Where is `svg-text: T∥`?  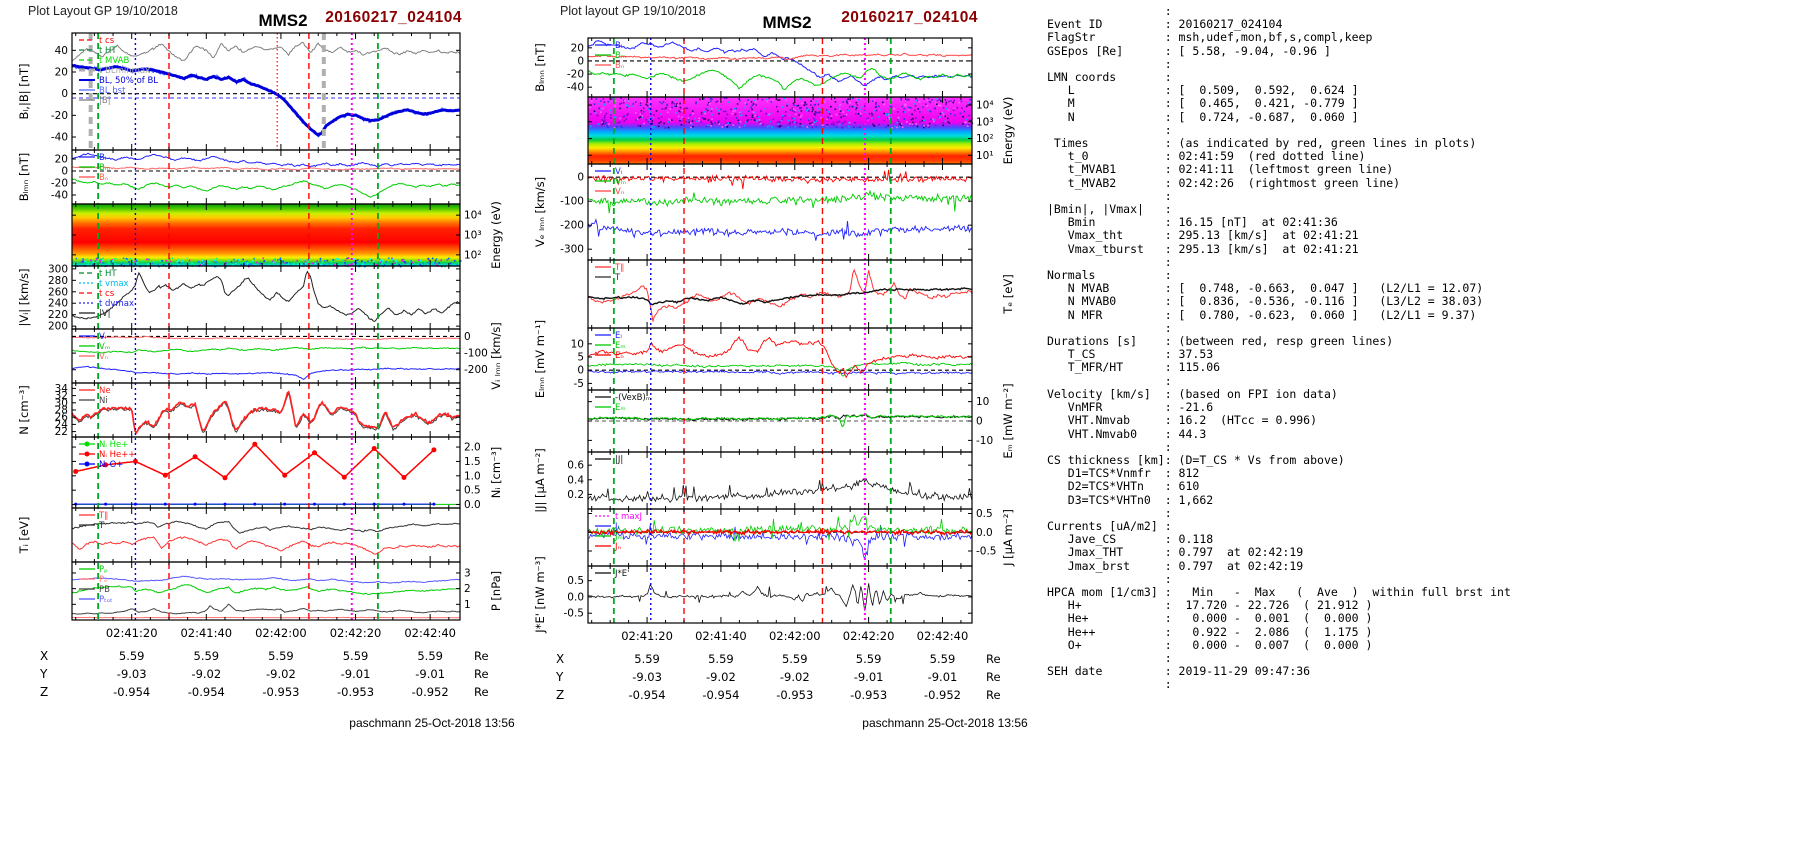 svg-text: T∥ is located at coordinates (103, 516).